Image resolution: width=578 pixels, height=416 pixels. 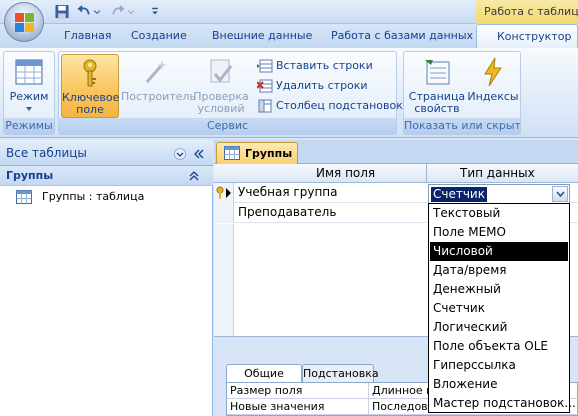 What do you see at coordinates (221, 108) in the screenshot?
I see `test-validation-label-line2: условий` at bounding box center [221, 108].